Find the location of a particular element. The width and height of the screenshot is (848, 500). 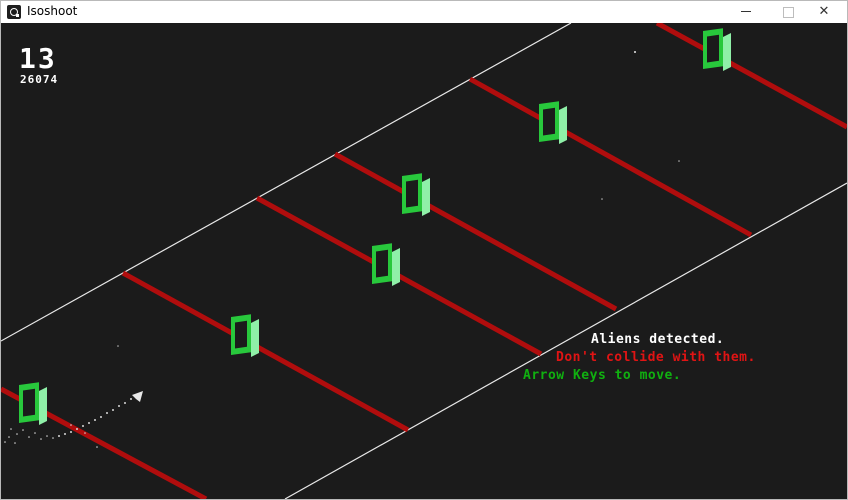

maximize-icon is located at coordinates (788, 12).